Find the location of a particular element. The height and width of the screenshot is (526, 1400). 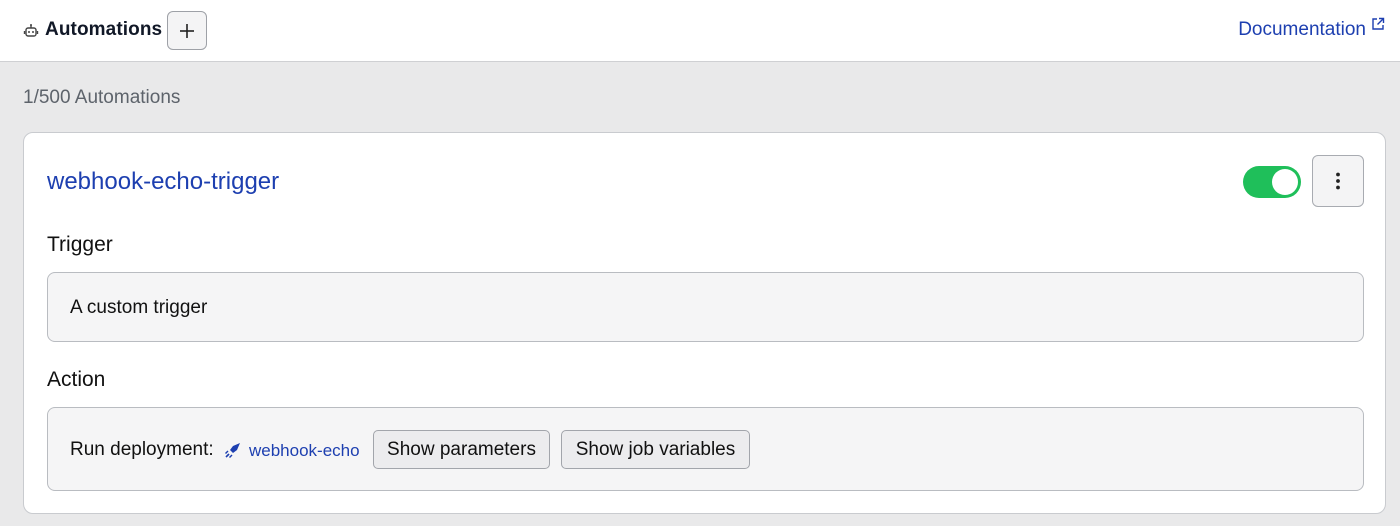

trigger-description: A custom trigger is located at coordinates (139, 307).